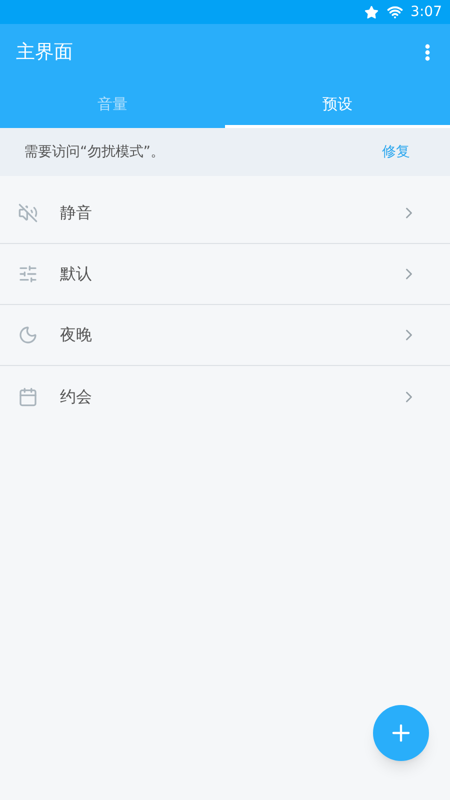 The image size is (450, 800). I want to click on calendar-icon, so click(28, 396).